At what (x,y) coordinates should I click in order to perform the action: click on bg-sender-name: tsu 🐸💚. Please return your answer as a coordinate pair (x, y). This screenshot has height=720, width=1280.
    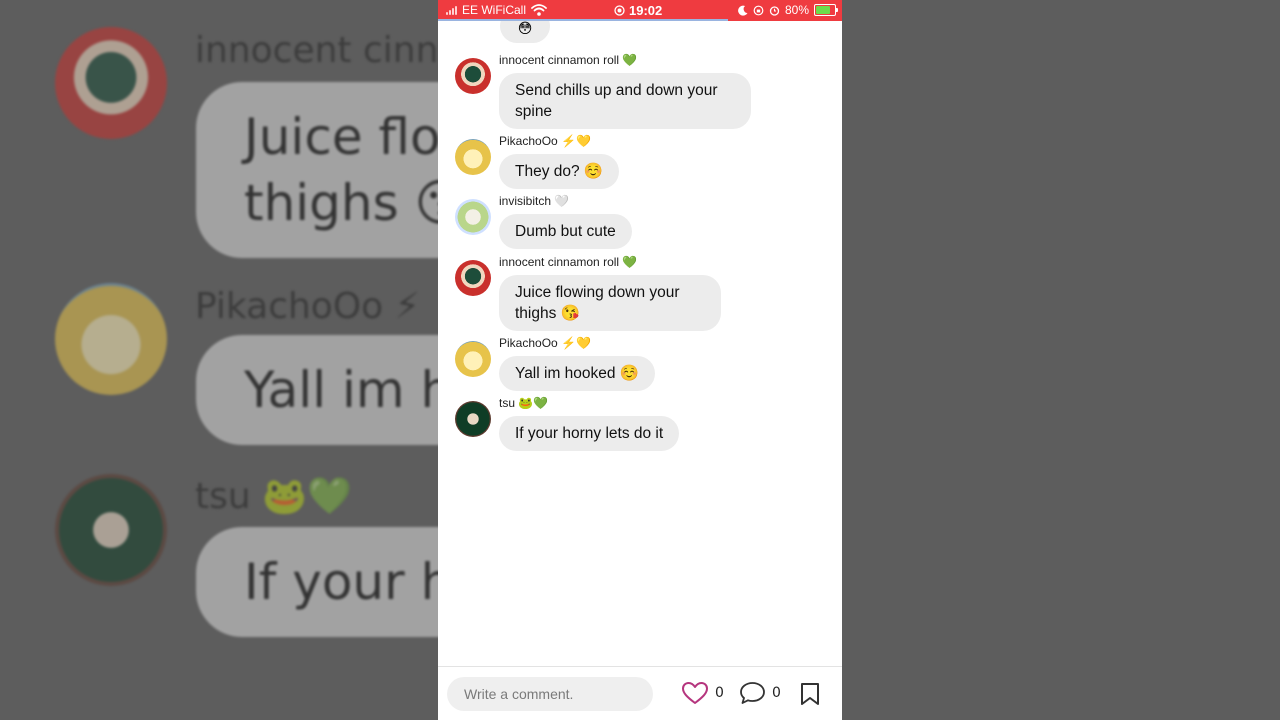
    Looking at the image, I should click on (273, 496).